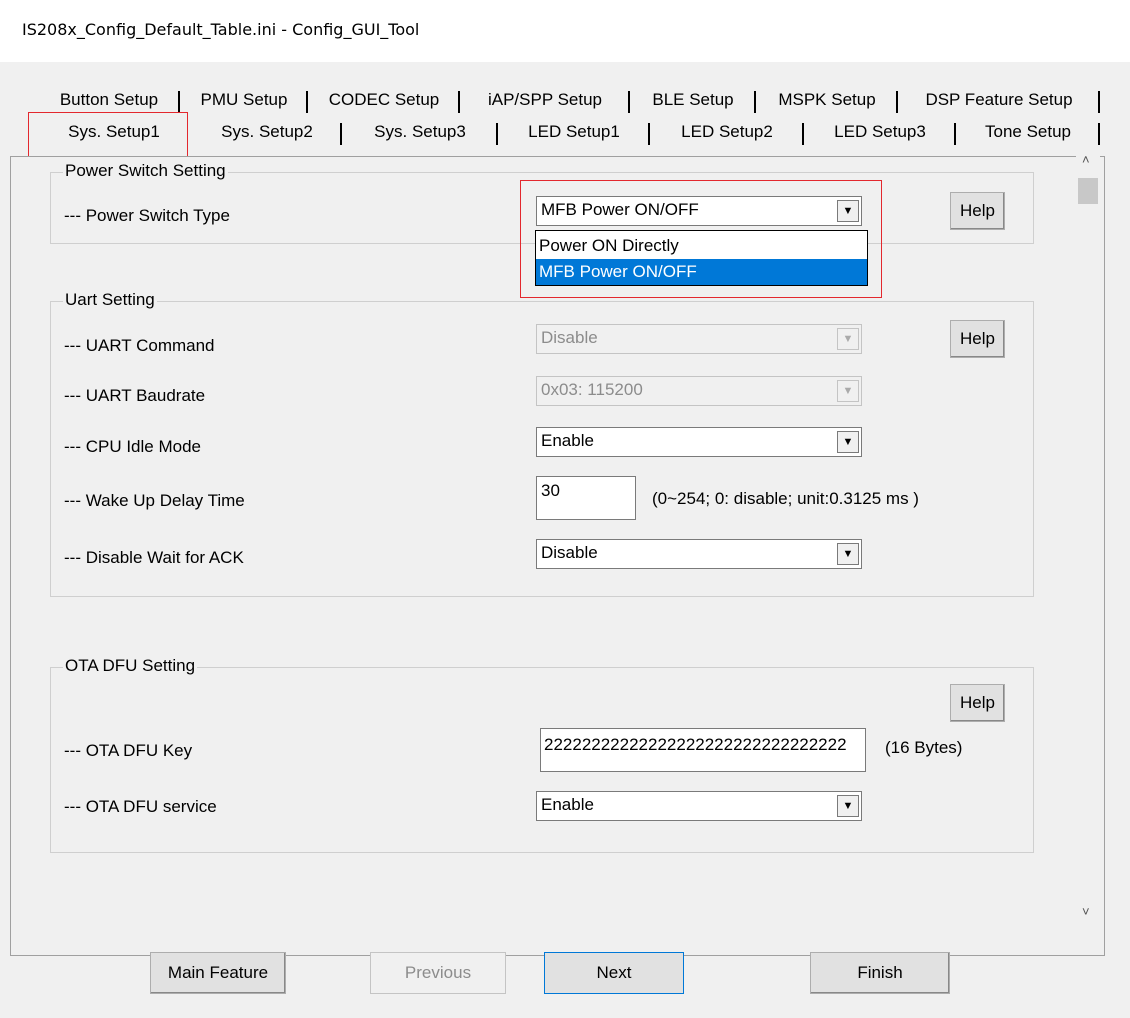  I want to click on next-button: Next, so click(614, 973).